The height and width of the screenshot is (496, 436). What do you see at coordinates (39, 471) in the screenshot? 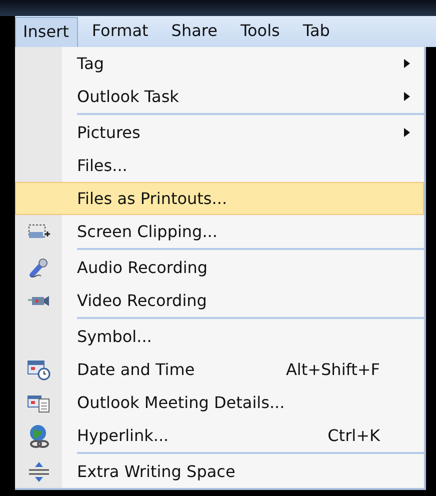
I see `extra-space-icon` at bounding box center [39, 471].